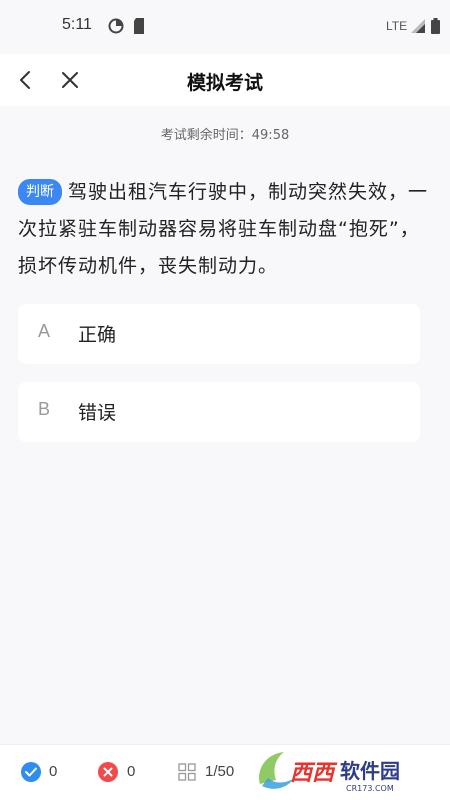 The image size is (450, 800). Describe the element at coordinates (44, 409) in the screenshot. I see `option-letter: B` at that location.